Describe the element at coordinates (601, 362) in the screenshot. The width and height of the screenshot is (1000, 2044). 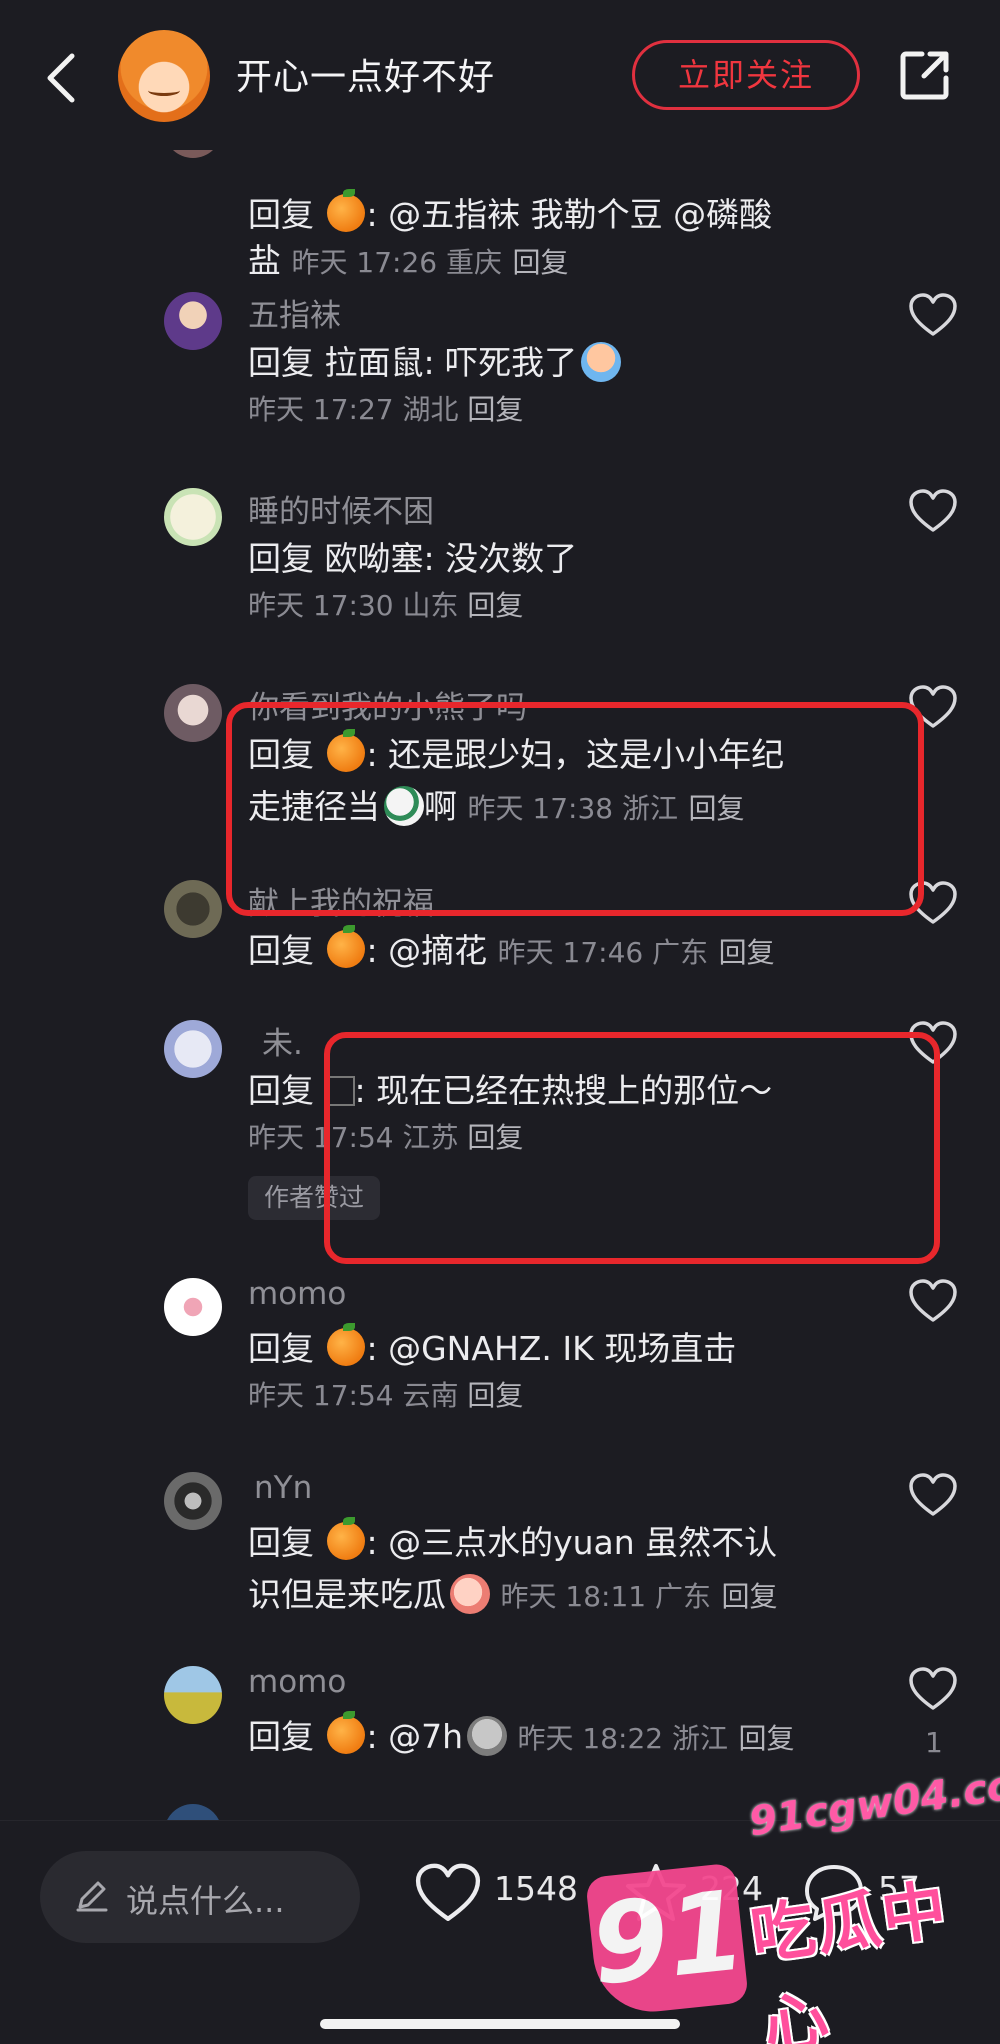
I see `crying-emoji-icon` at that location.